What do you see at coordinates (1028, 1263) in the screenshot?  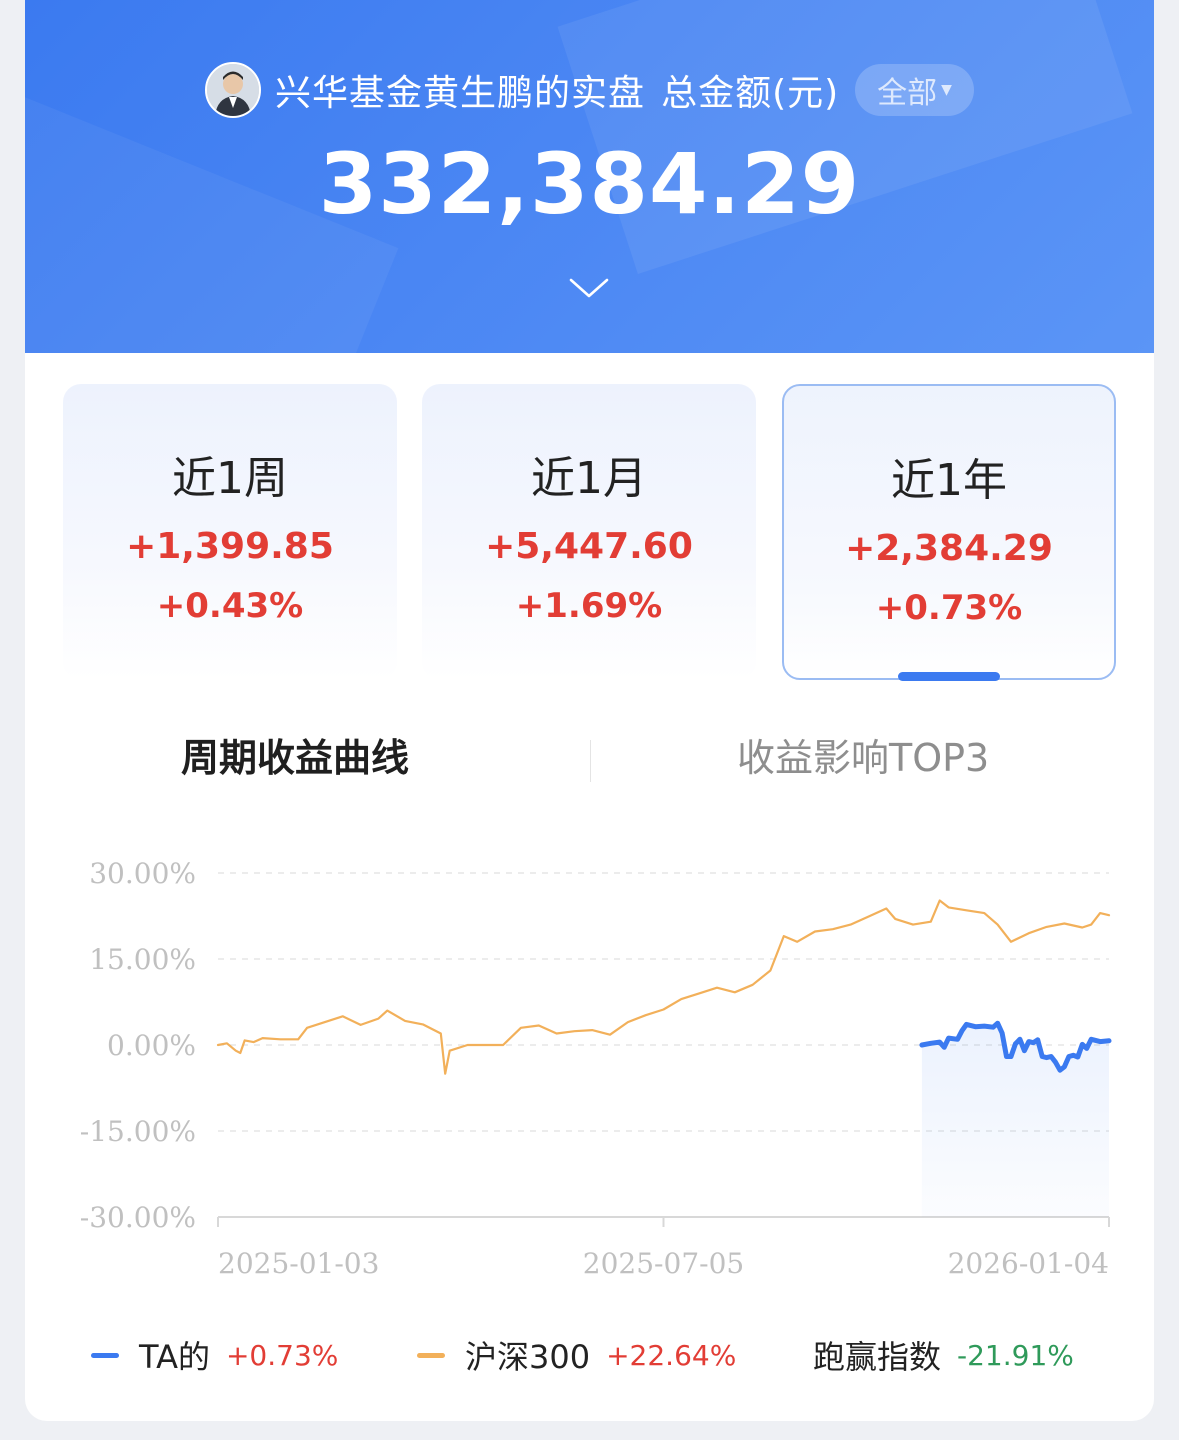 I see `x-tick-label: 2026-01-04` at bounding box center [1028, 1263].